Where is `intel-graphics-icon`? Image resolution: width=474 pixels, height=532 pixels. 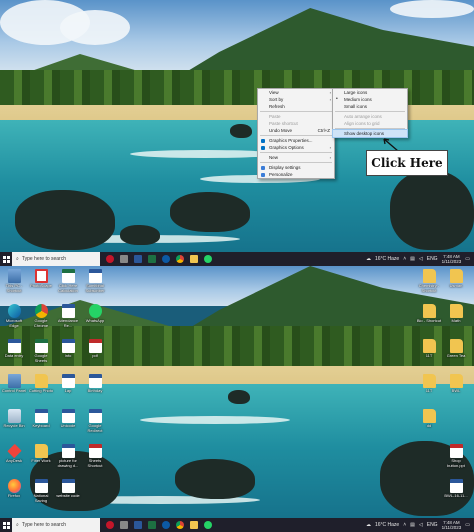
intel-graphics-icon is located at coordinates (263, 147).